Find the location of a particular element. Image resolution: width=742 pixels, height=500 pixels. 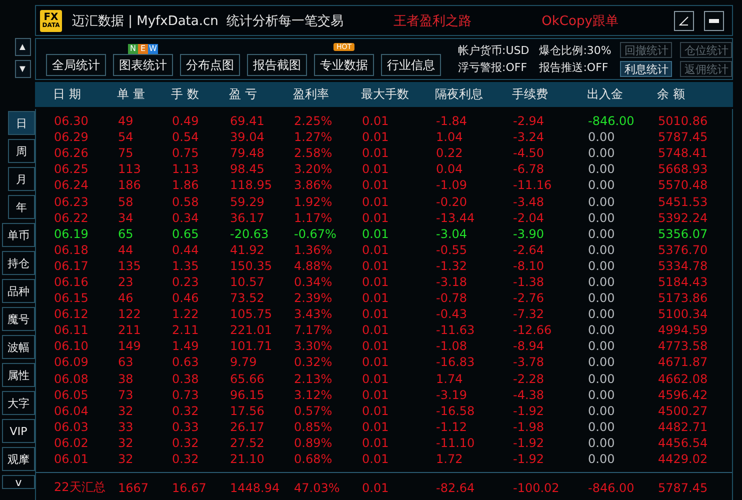

minimize-button is located at coordinates (714, 20).